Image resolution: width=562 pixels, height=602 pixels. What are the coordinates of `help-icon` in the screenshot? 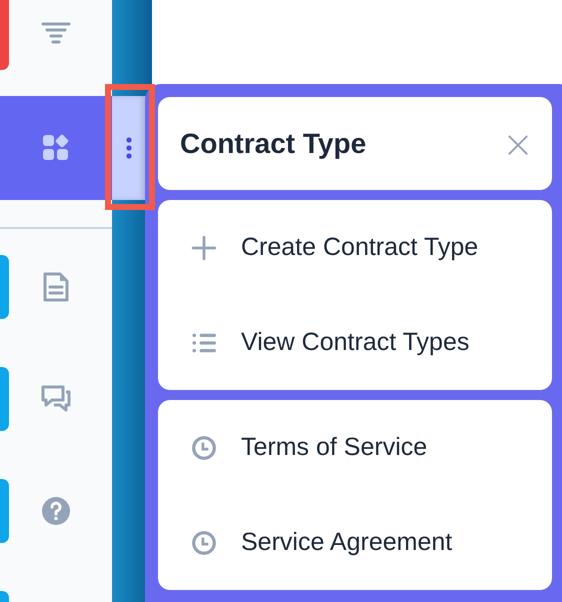 It's located at (56, 511).